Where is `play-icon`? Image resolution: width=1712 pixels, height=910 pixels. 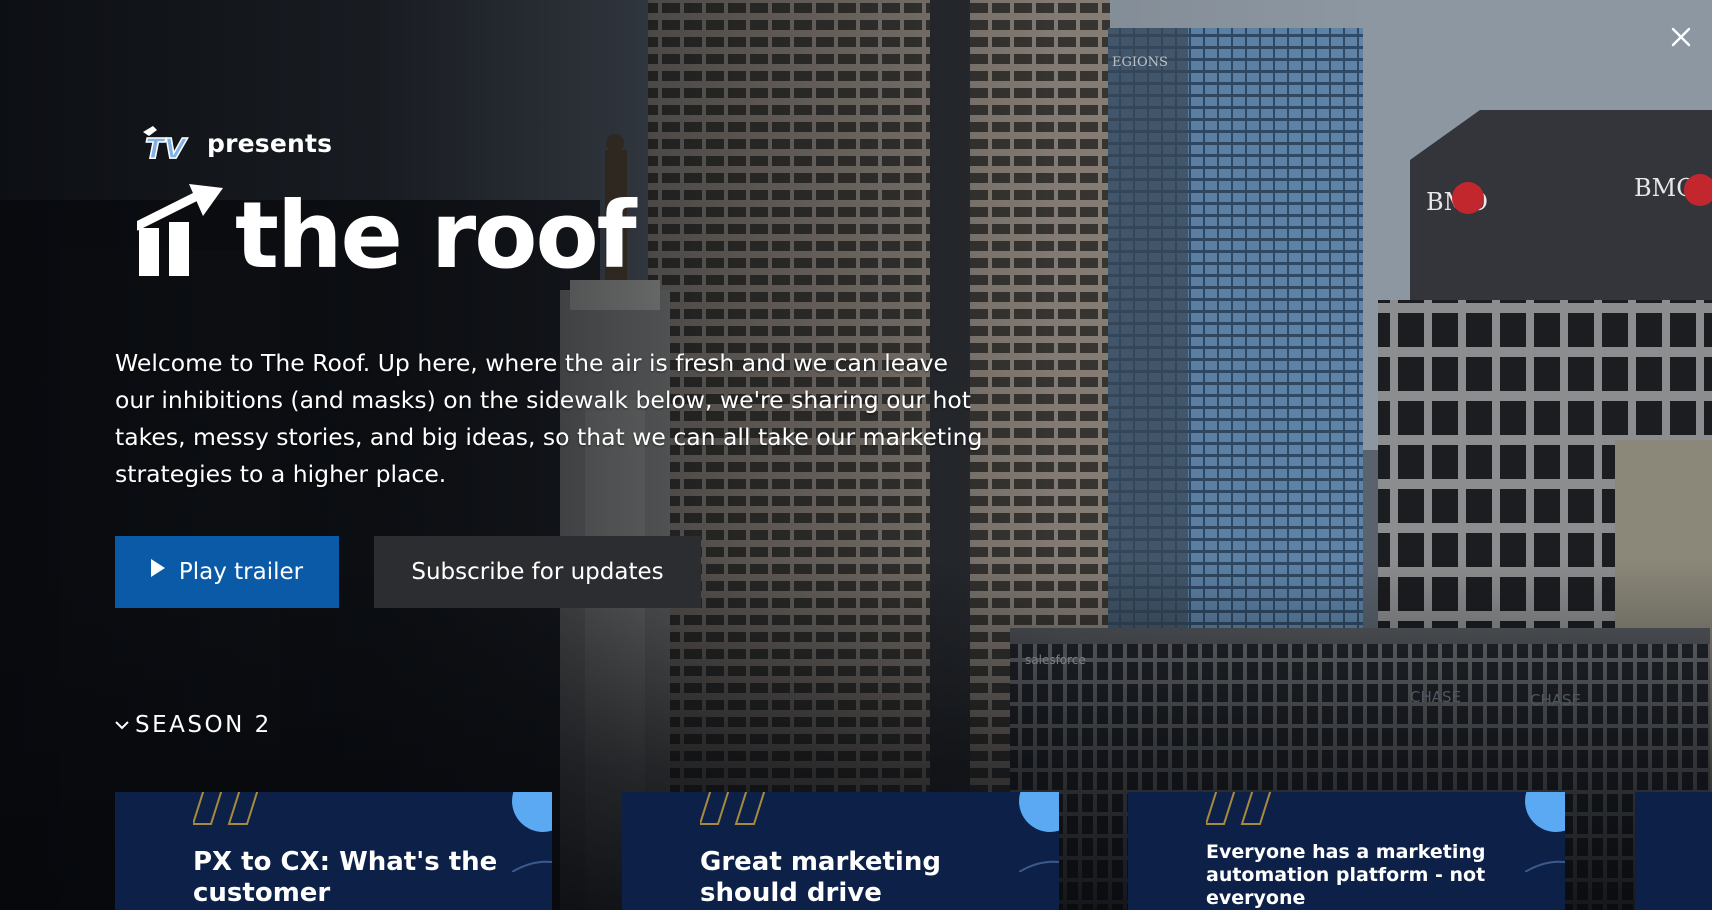 play-icon is located at coordinates (157, 570).